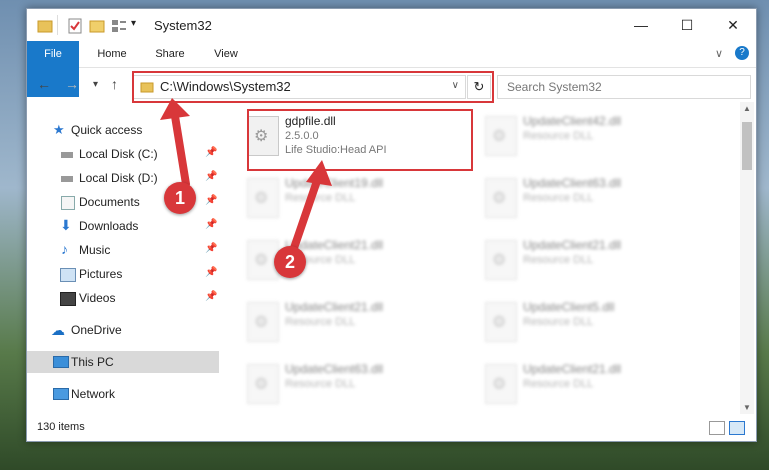  I want to click on arrow-1-head, so click(175, 109).